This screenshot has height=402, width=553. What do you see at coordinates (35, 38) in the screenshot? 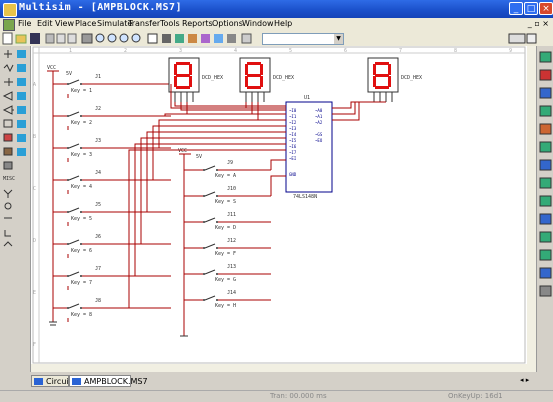
I see `save-icon` at bounding box center [35, 38].